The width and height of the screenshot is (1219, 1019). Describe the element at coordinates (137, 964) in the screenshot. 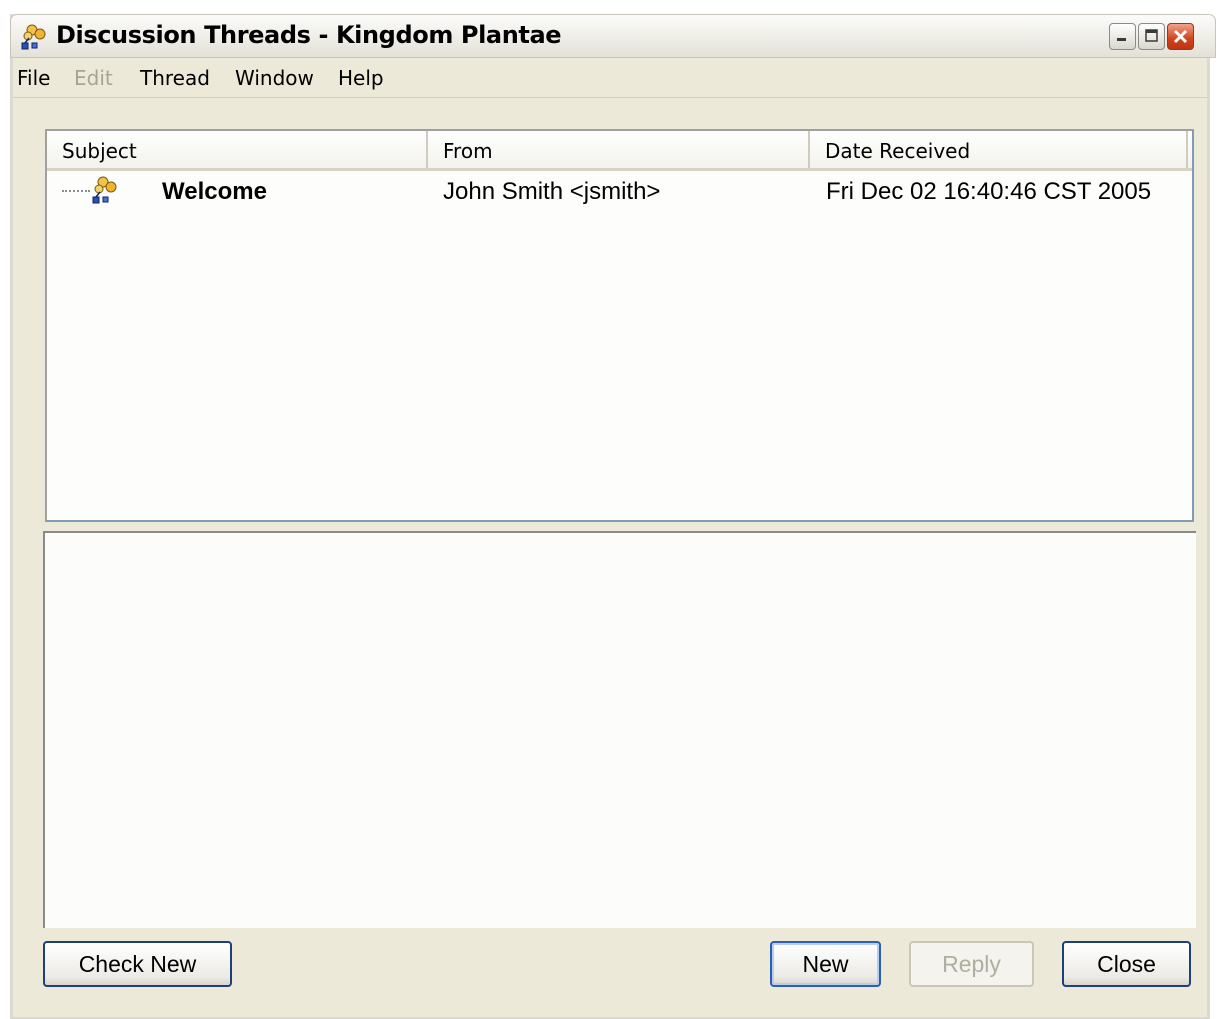

I see `check-new-button: Check New` at that location.